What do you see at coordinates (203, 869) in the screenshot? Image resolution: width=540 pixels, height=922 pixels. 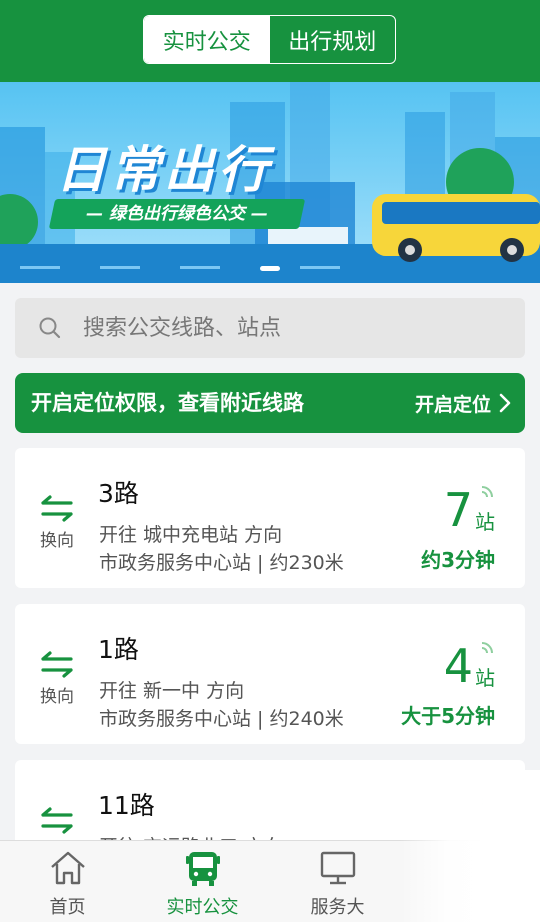 I see `bus-icon` at bounding box center [203, 869].